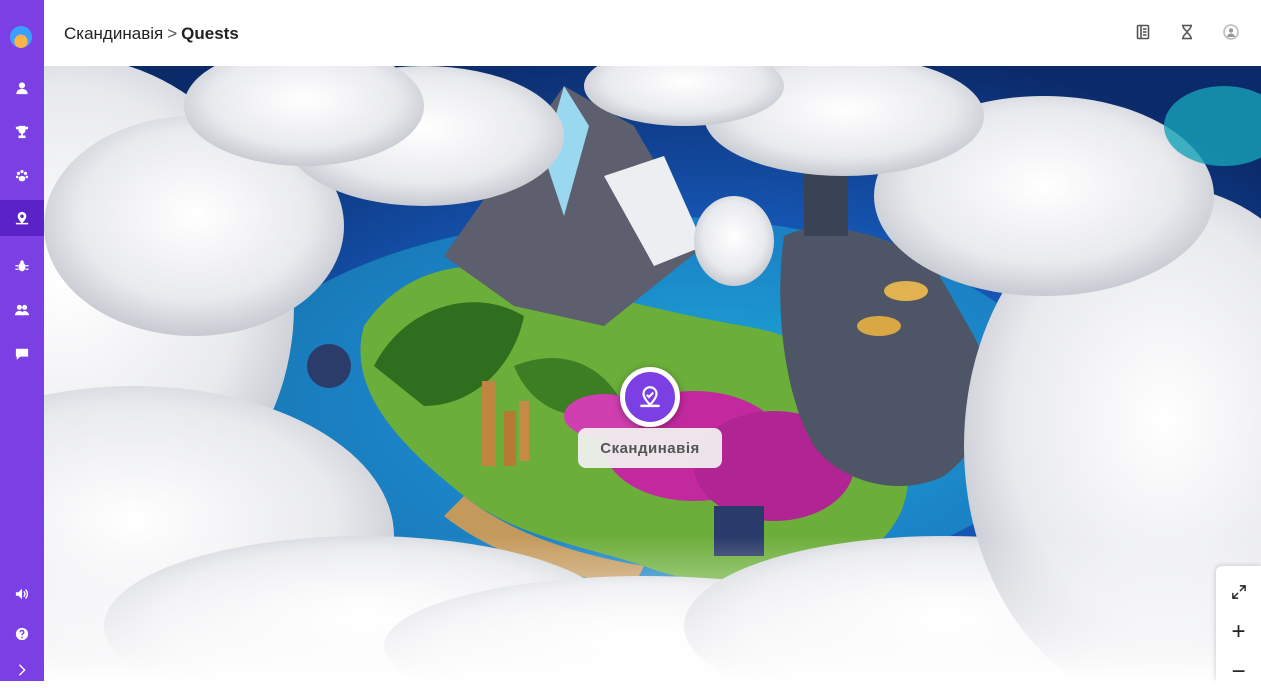  I want to click on sidebar-item-chat, so click(22, 354).